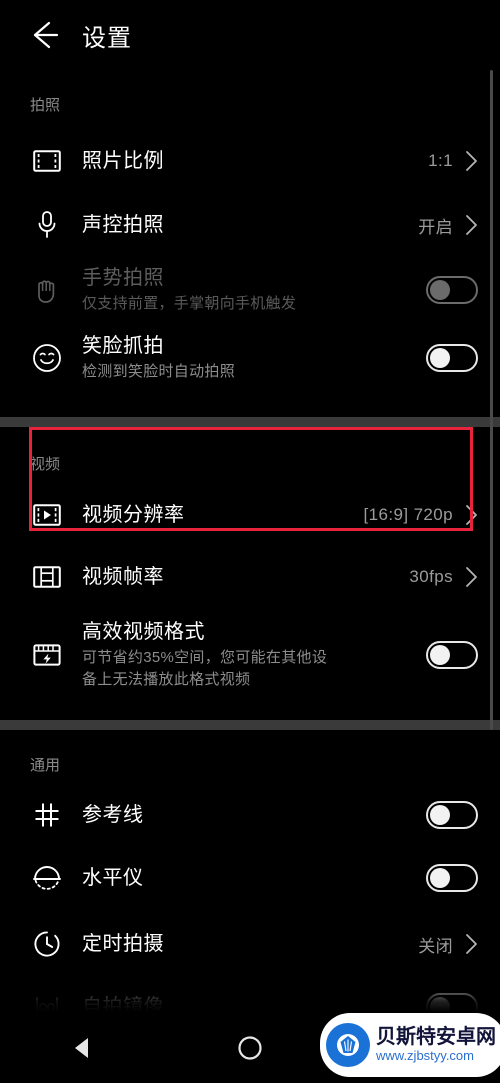 This screenshot has height=1083, width=500. I want to click on toggle-level, so click(452, 878).